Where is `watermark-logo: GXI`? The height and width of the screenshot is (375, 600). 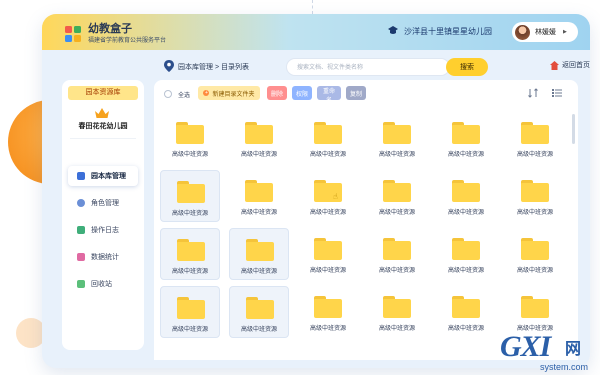
watermark-logo: GXI is located at coordinates (525, 346).